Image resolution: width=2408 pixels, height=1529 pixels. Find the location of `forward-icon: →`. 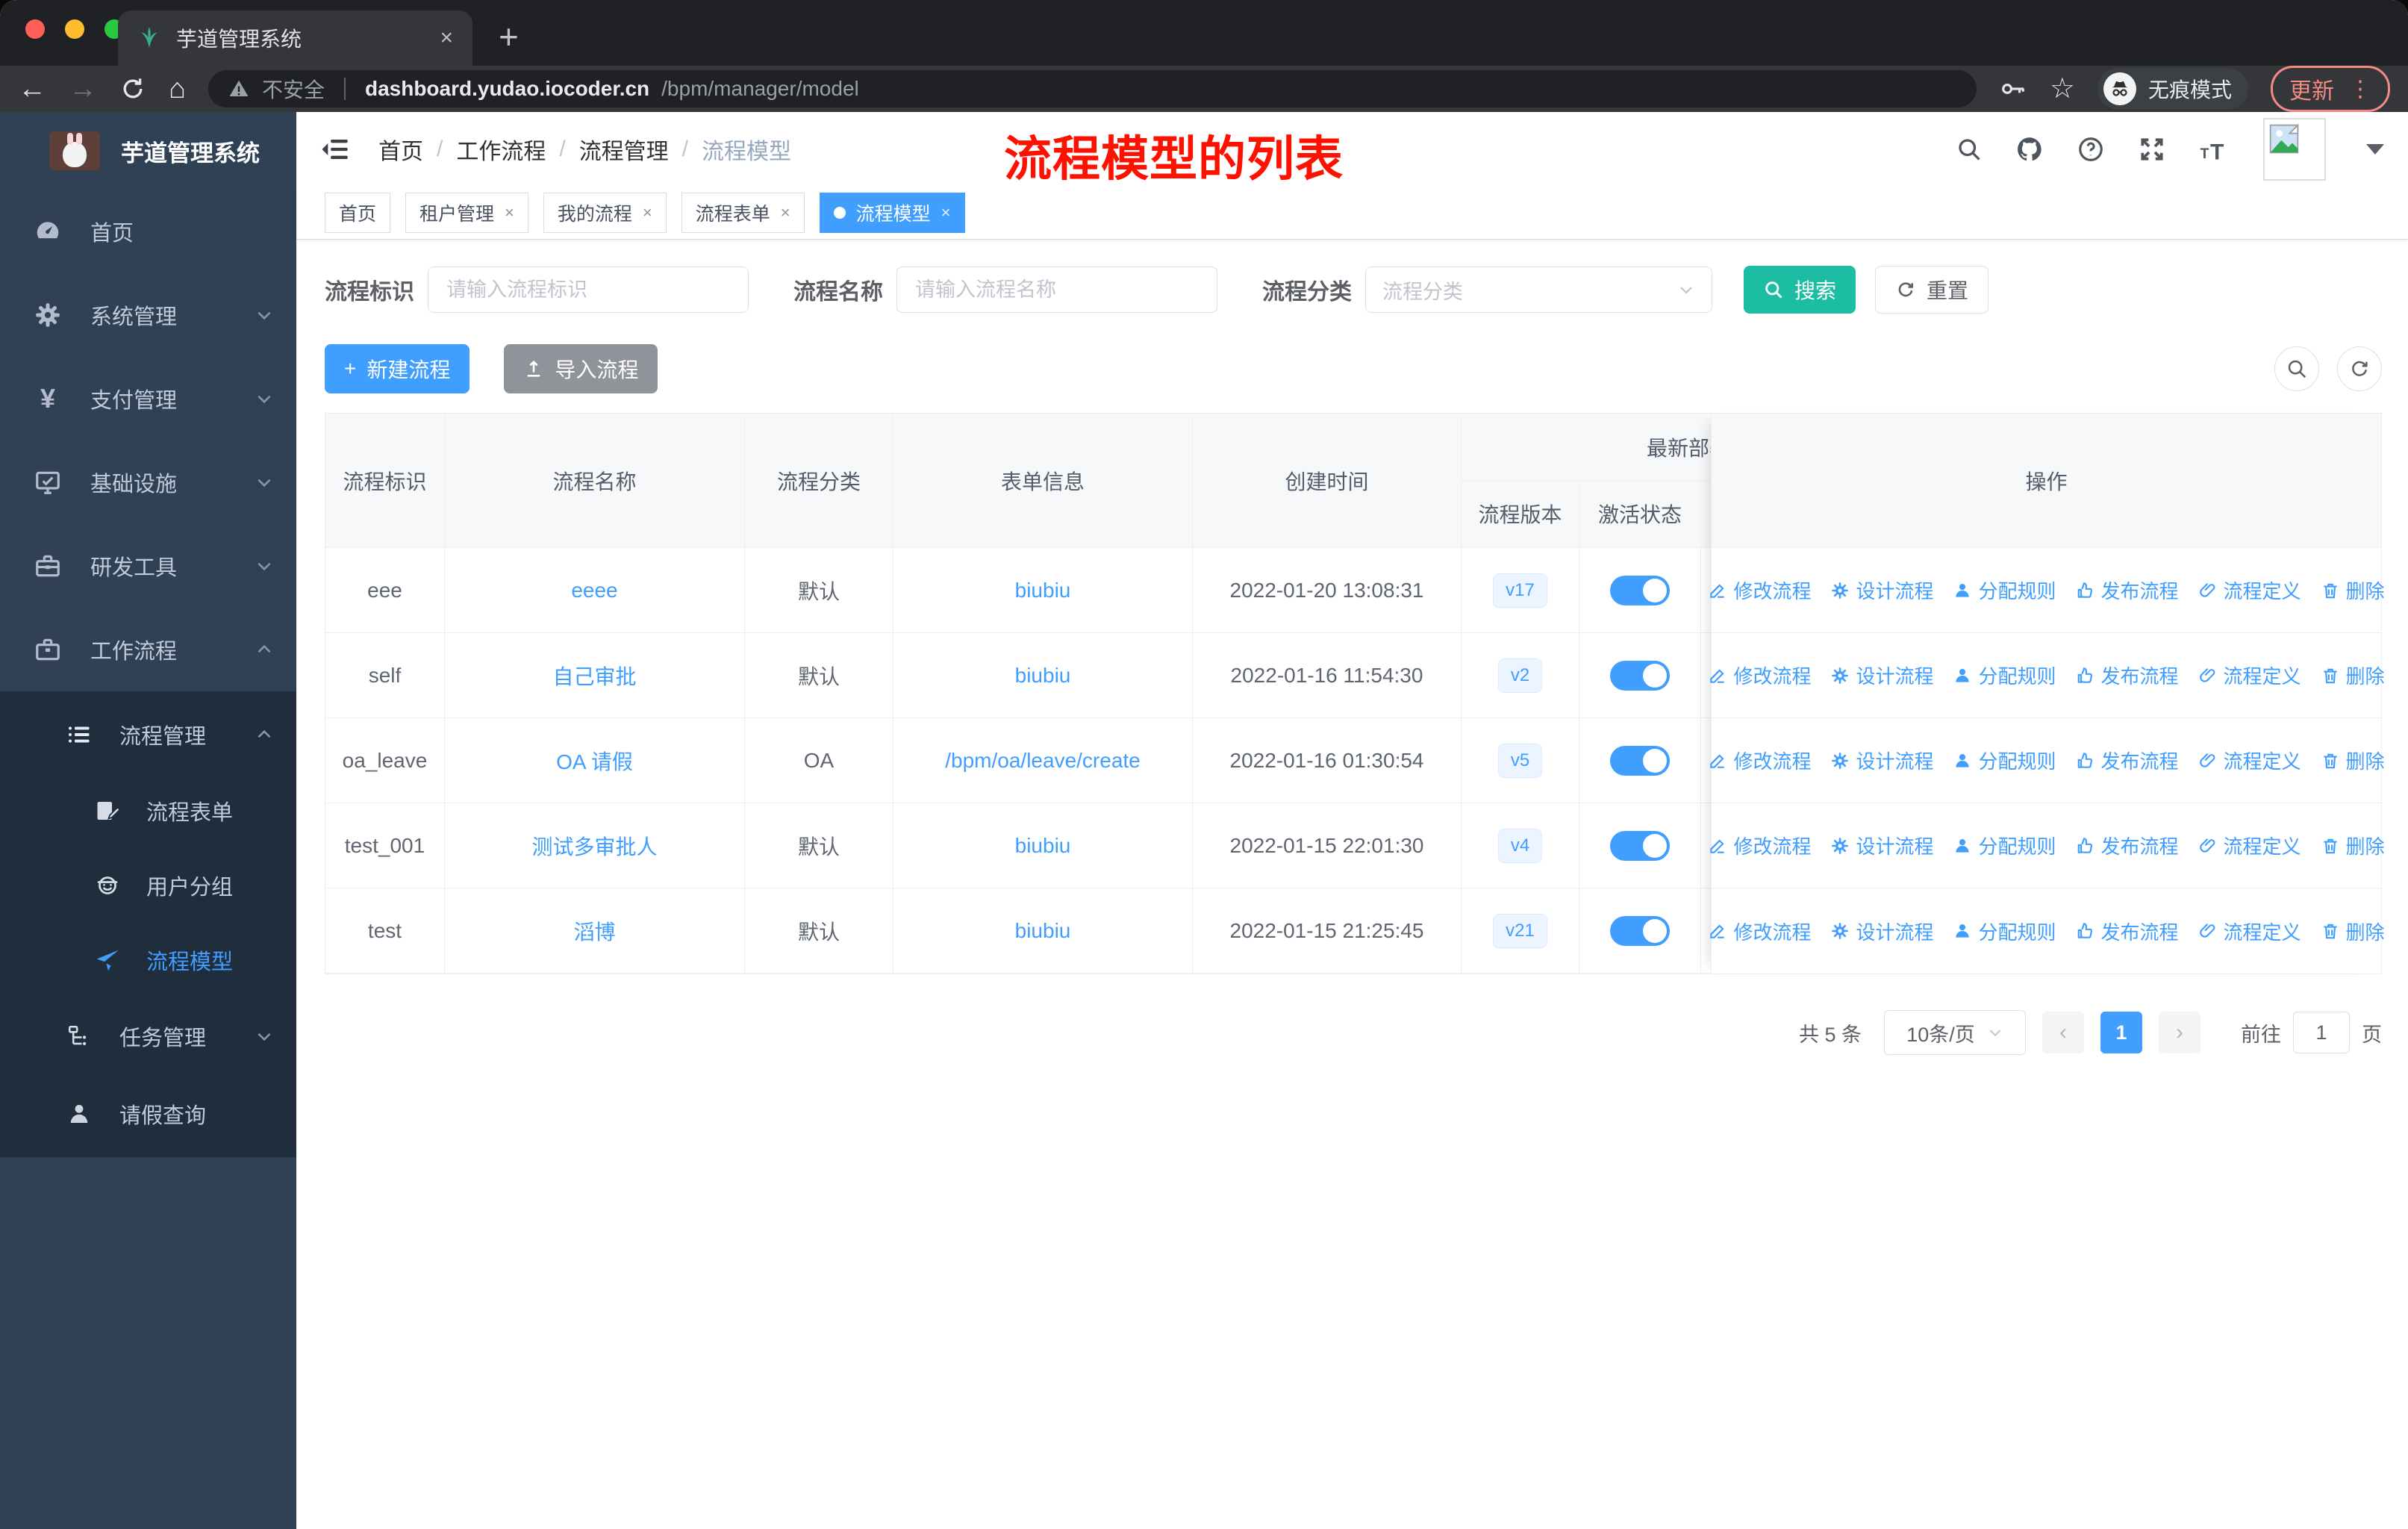

forward-icon: → is located at coordinates (83, 89).